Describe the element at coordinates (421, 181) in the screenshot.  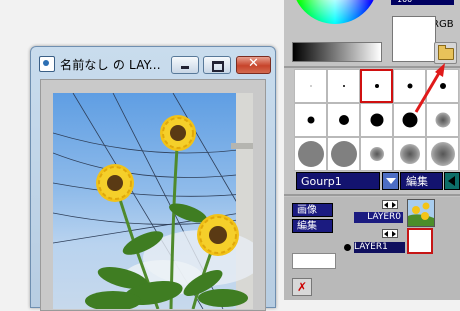
I see `edit-group-button: 編集` at that location.